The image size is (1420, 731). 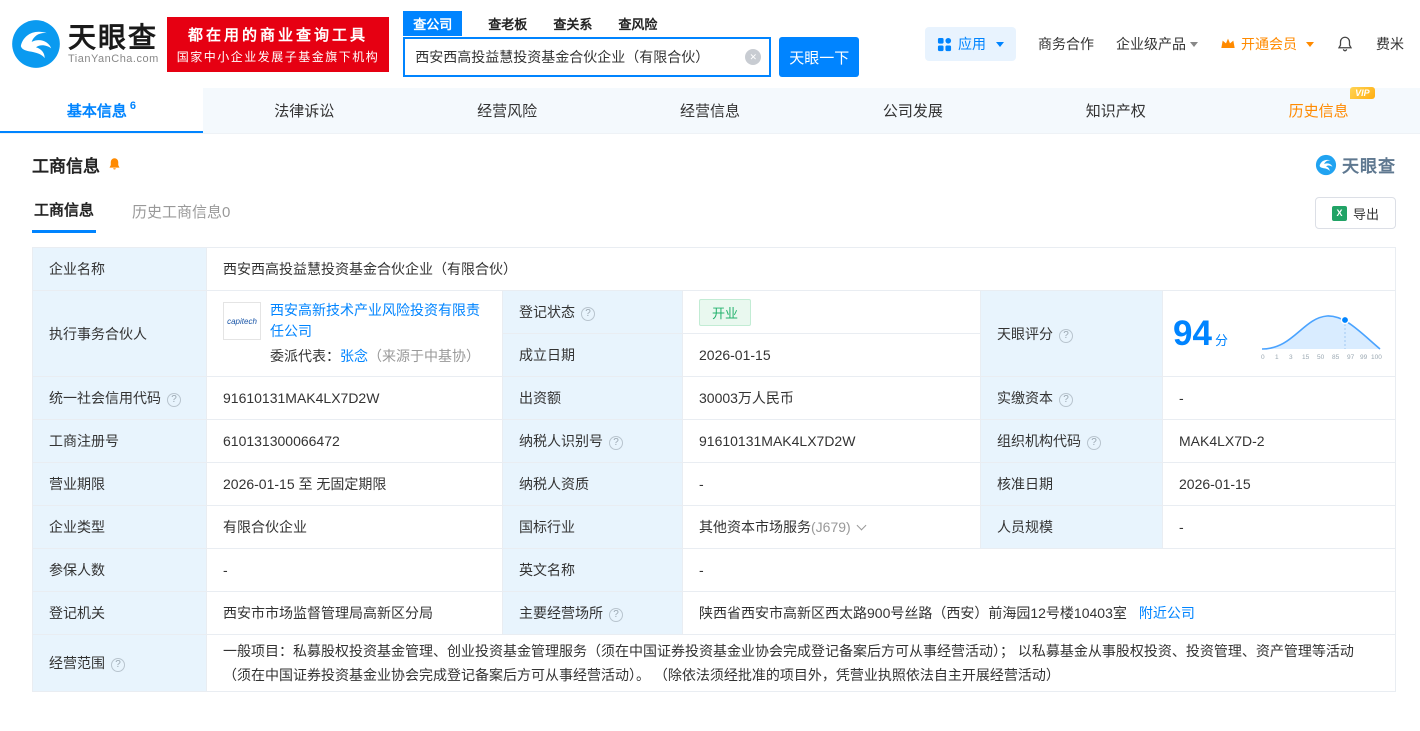 What do you see at coordinates (580, 57) in the screenshot?
I see `search-input` at bounding box center [580, 57].